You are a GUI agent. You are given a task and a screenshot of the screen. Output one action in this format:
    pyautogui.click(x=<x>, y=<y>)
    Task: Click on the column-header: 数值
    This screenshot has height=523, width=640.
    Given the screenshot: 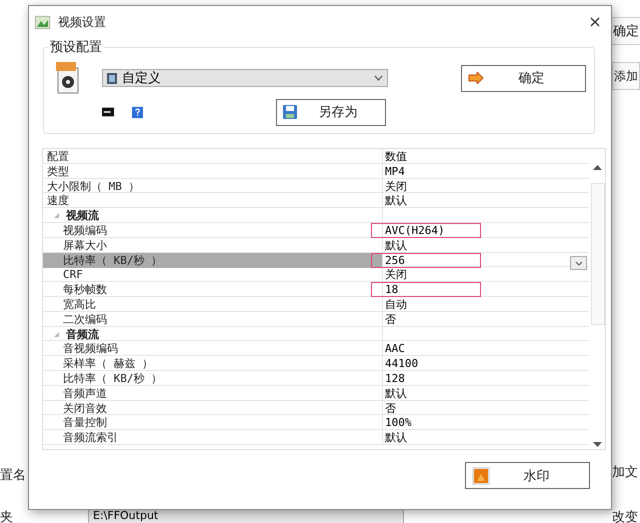 What is the action you would take?
    pyautogui.click(x=396, y=156)
    